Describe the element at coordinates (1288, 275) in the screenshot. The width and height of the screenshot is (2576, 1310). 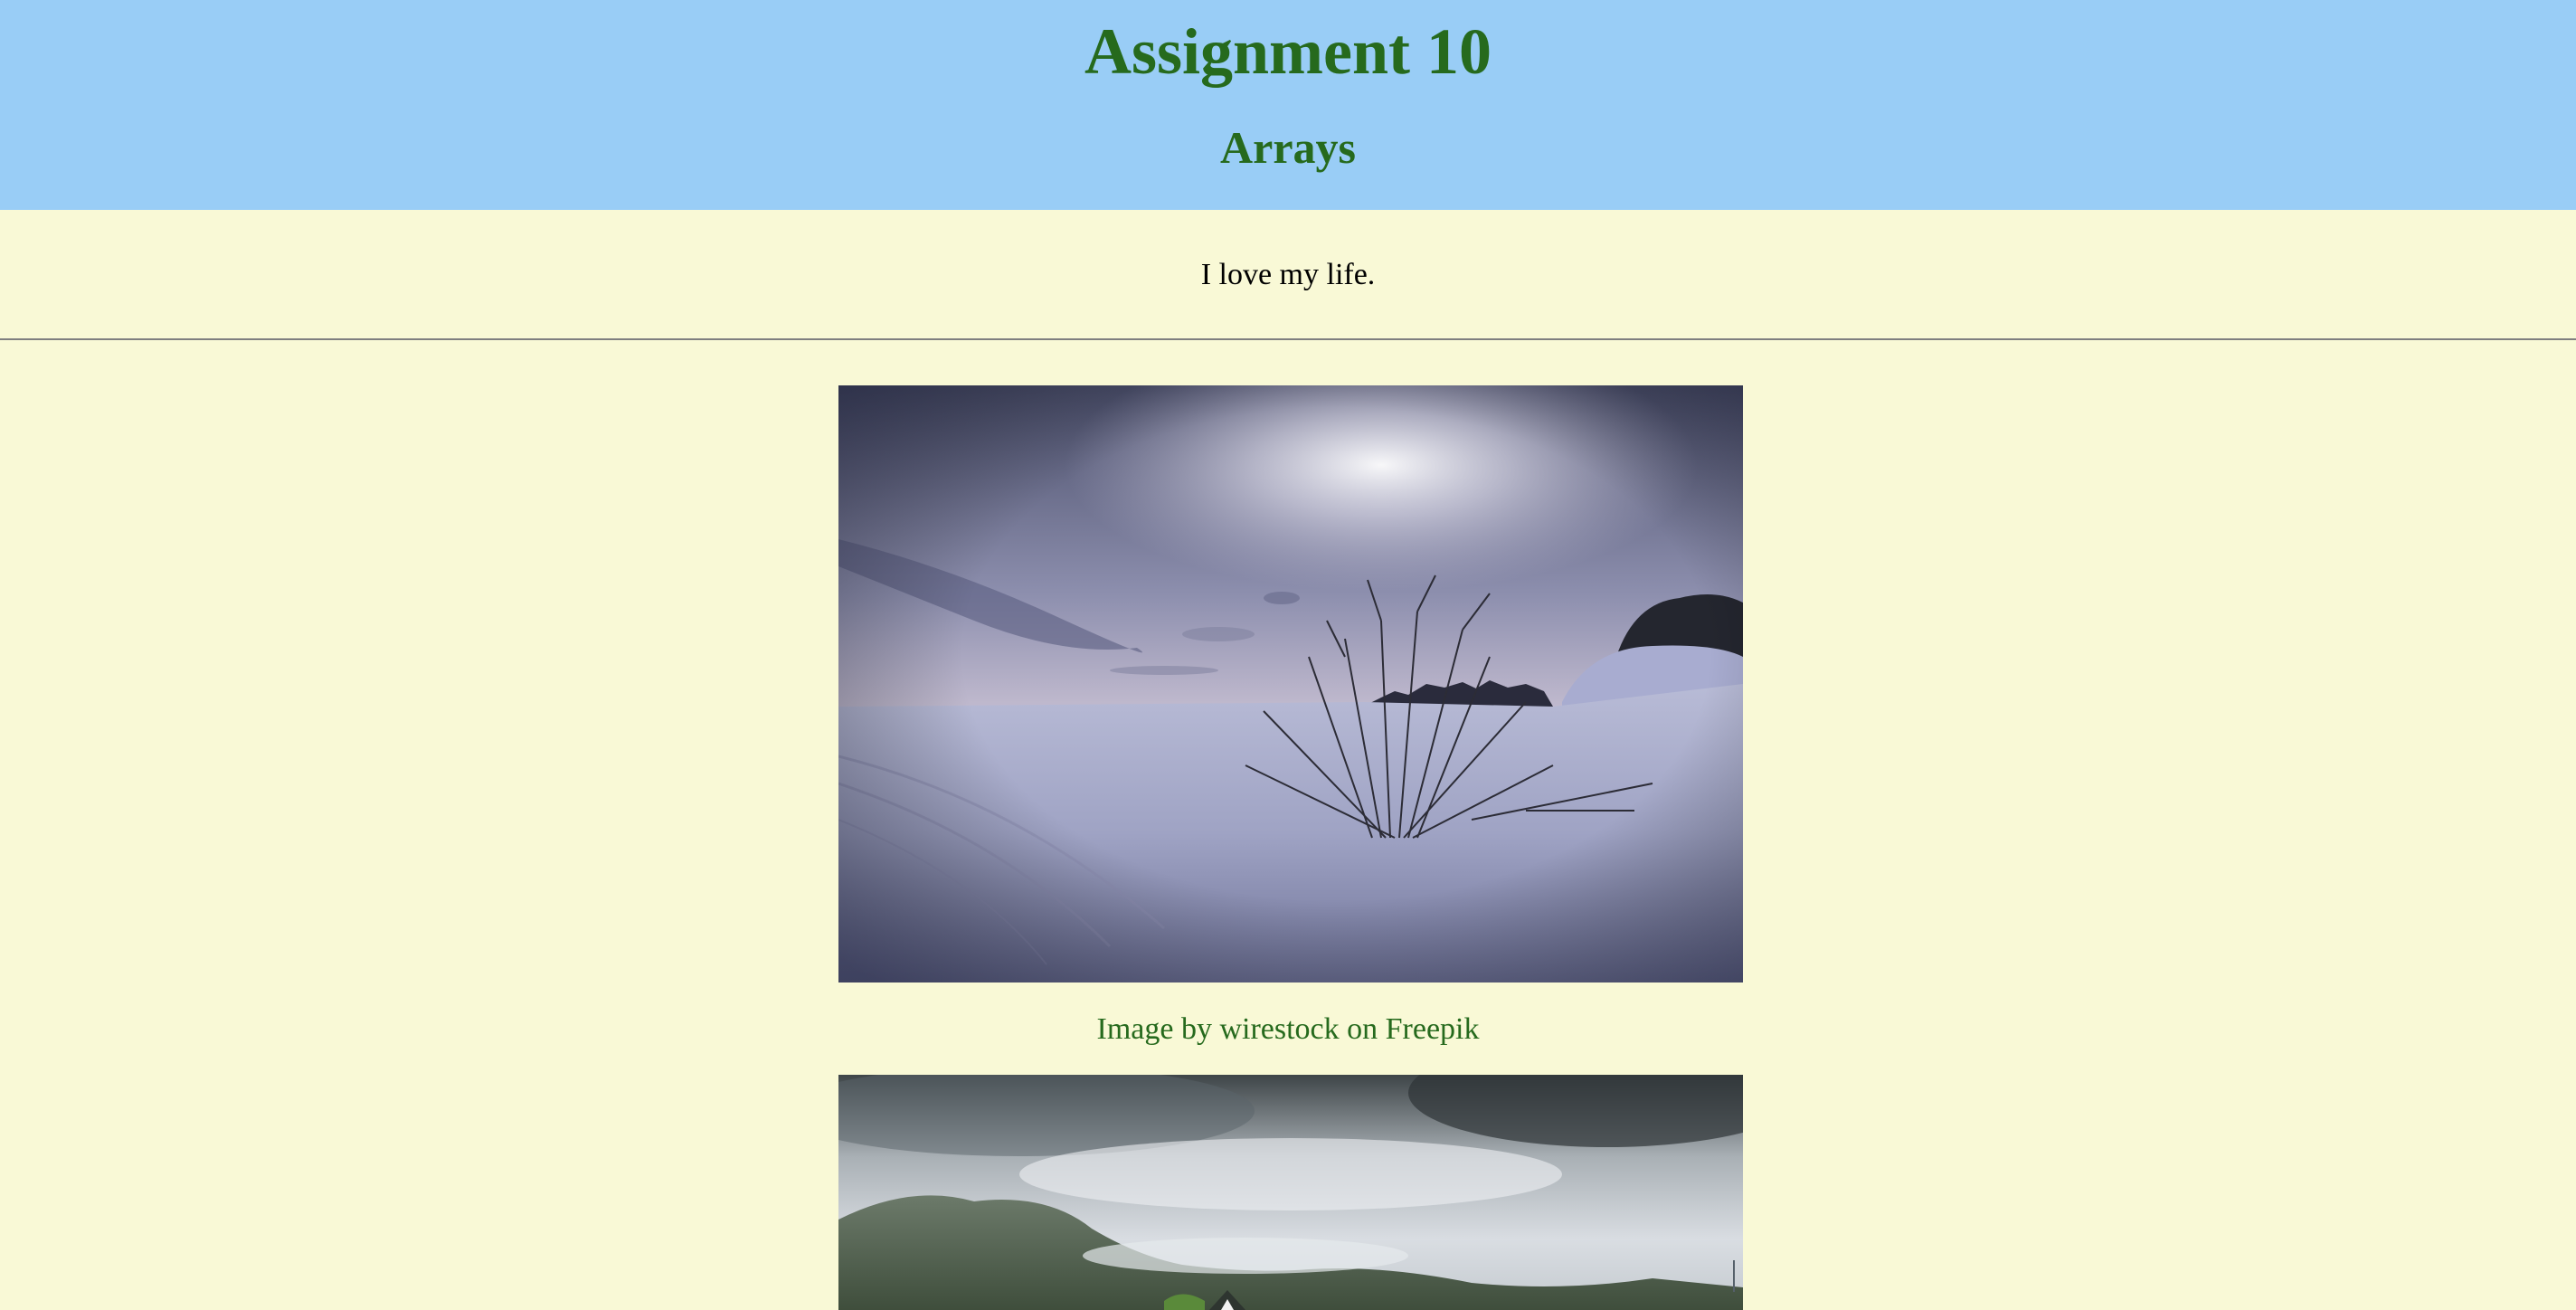
I see `intro-text: I love my life.` at that location.